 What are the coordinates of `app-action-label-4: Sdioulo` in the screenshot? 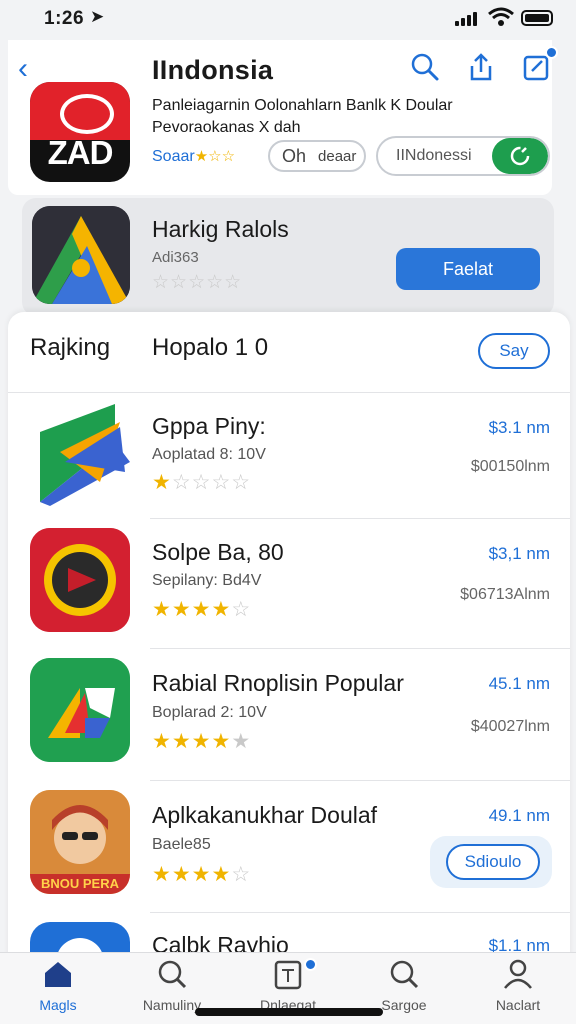 It's located at (493, 862).